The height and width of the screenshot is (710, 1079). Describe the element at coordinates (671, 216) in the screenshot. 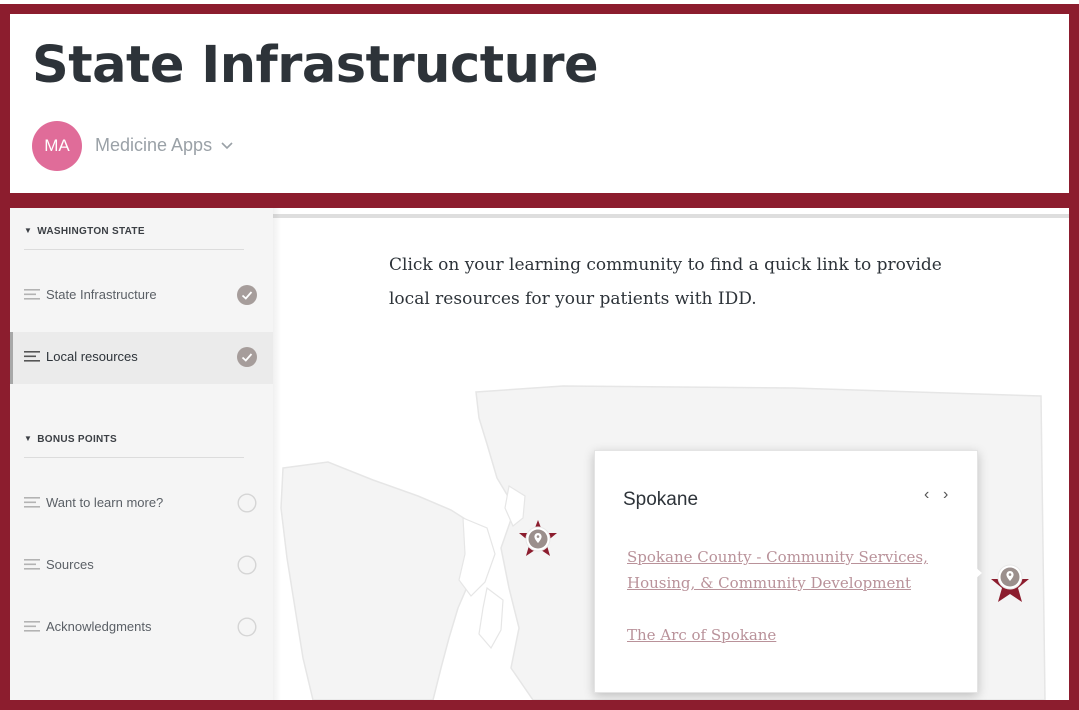

I see `progress-bar` at that location.